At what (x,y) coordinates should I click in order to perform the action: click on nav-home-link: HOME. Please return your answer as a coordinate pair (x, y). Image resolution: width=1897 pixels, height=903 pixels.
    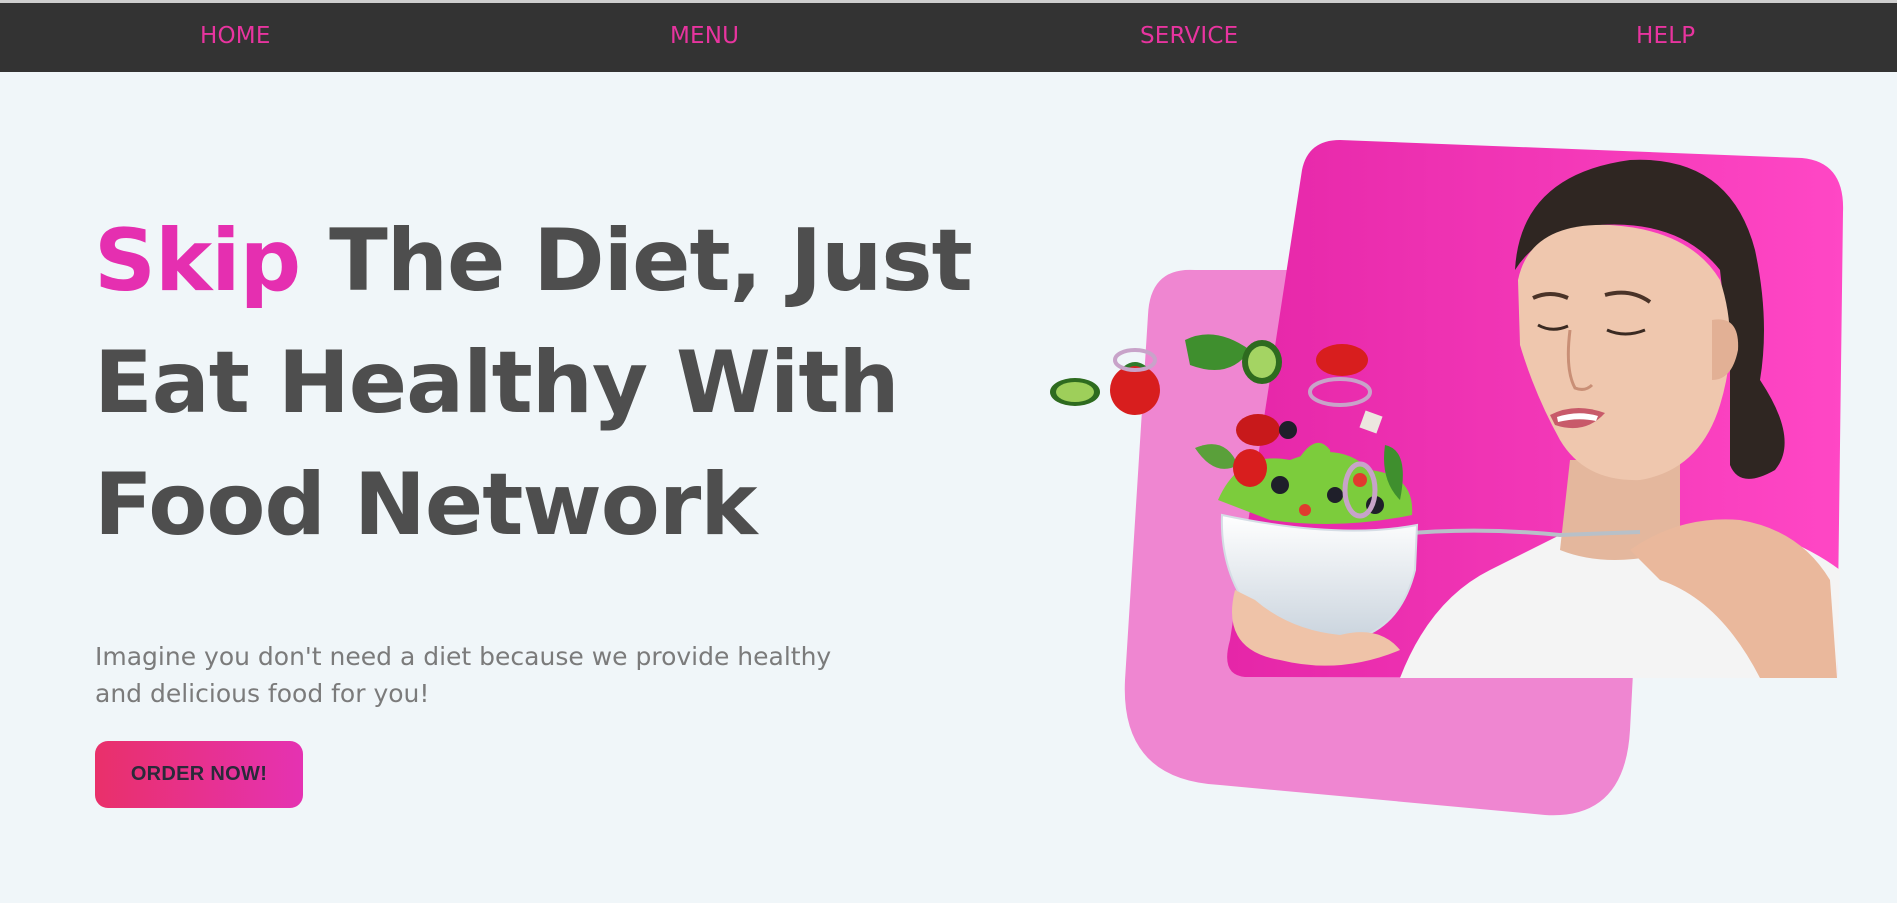
    Looking at the image, I should click on (235, 36).